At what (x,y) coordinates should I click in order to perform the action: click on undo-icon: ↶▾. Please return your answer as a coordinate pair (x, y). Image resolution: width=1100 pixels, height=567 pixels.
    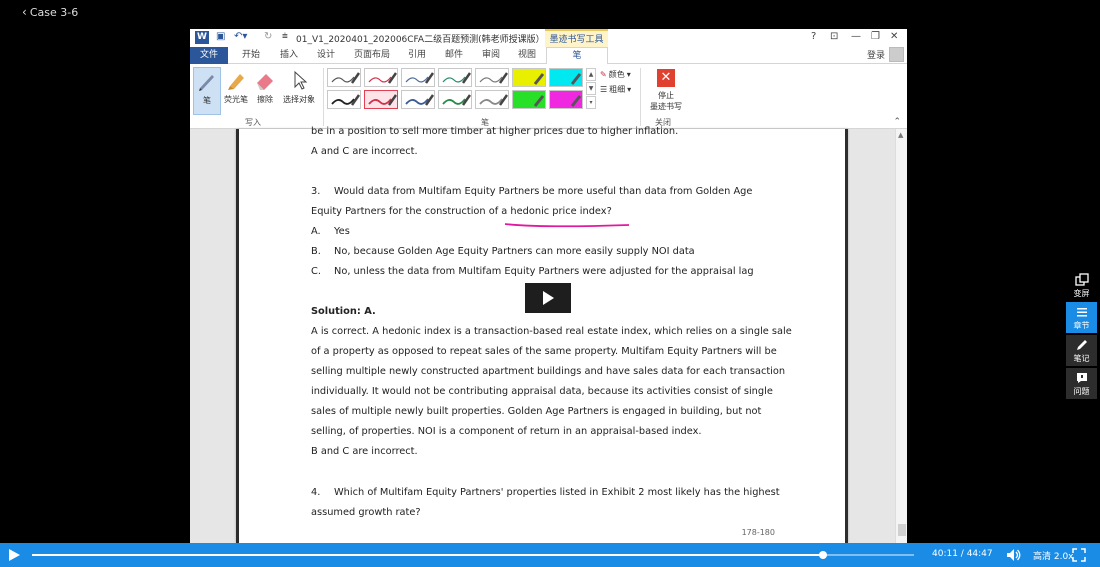
    Looking at the image, I should click on (240, 36).